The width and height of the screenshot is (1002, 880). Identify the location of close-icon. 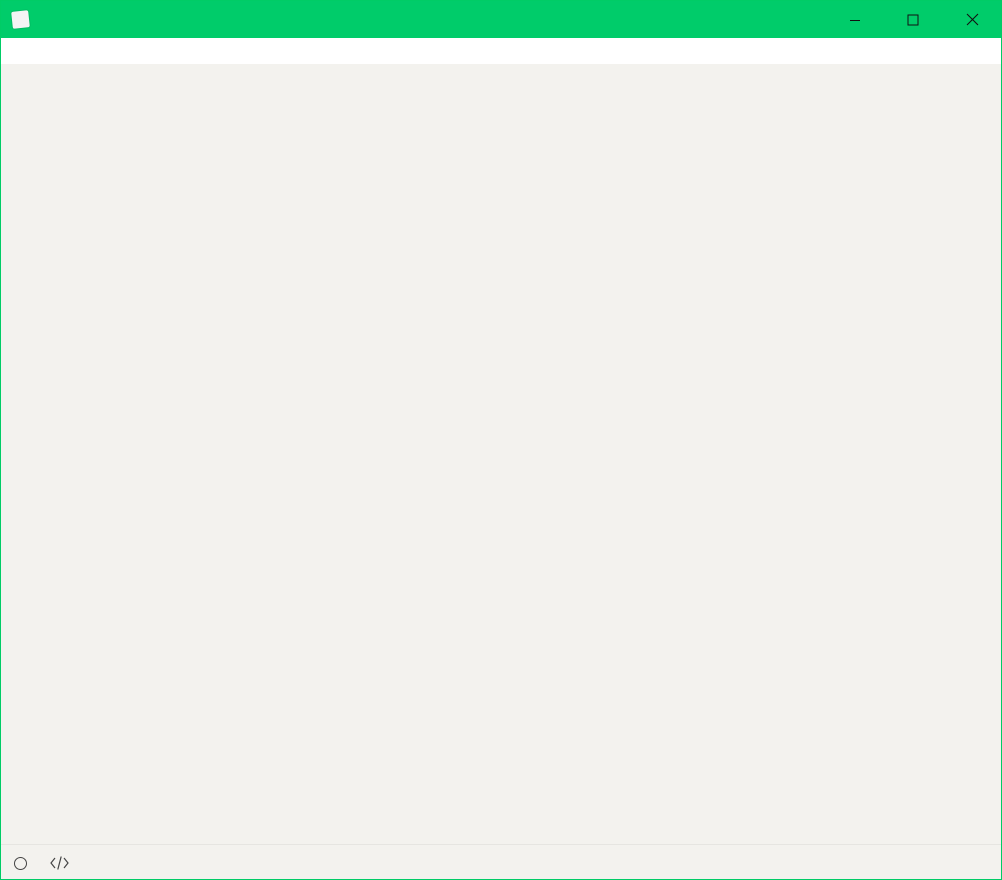
(972, 19).